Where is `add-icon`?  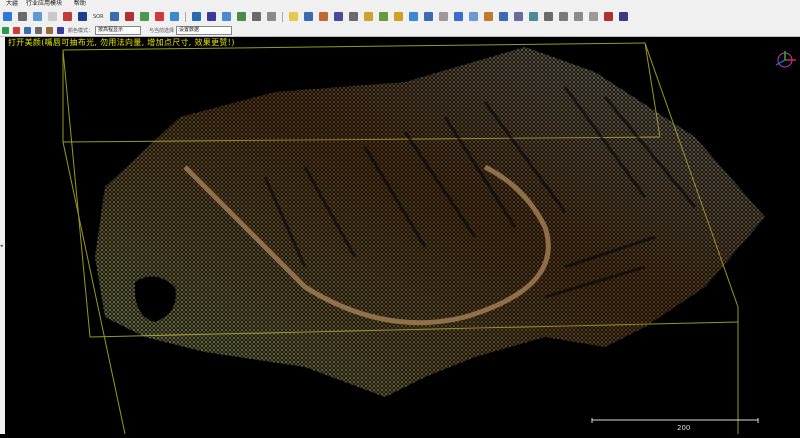 add-icon is located at coordinates (241, 16).